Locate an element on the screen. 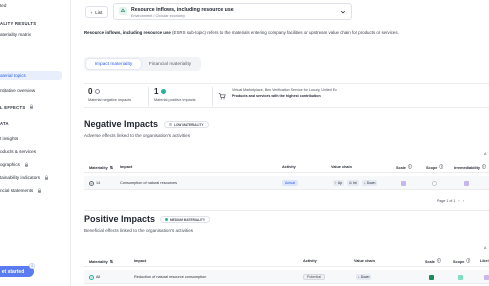 This screenshot has height=286, width=489. header-label: Scope is located at coordinates (432, 167).